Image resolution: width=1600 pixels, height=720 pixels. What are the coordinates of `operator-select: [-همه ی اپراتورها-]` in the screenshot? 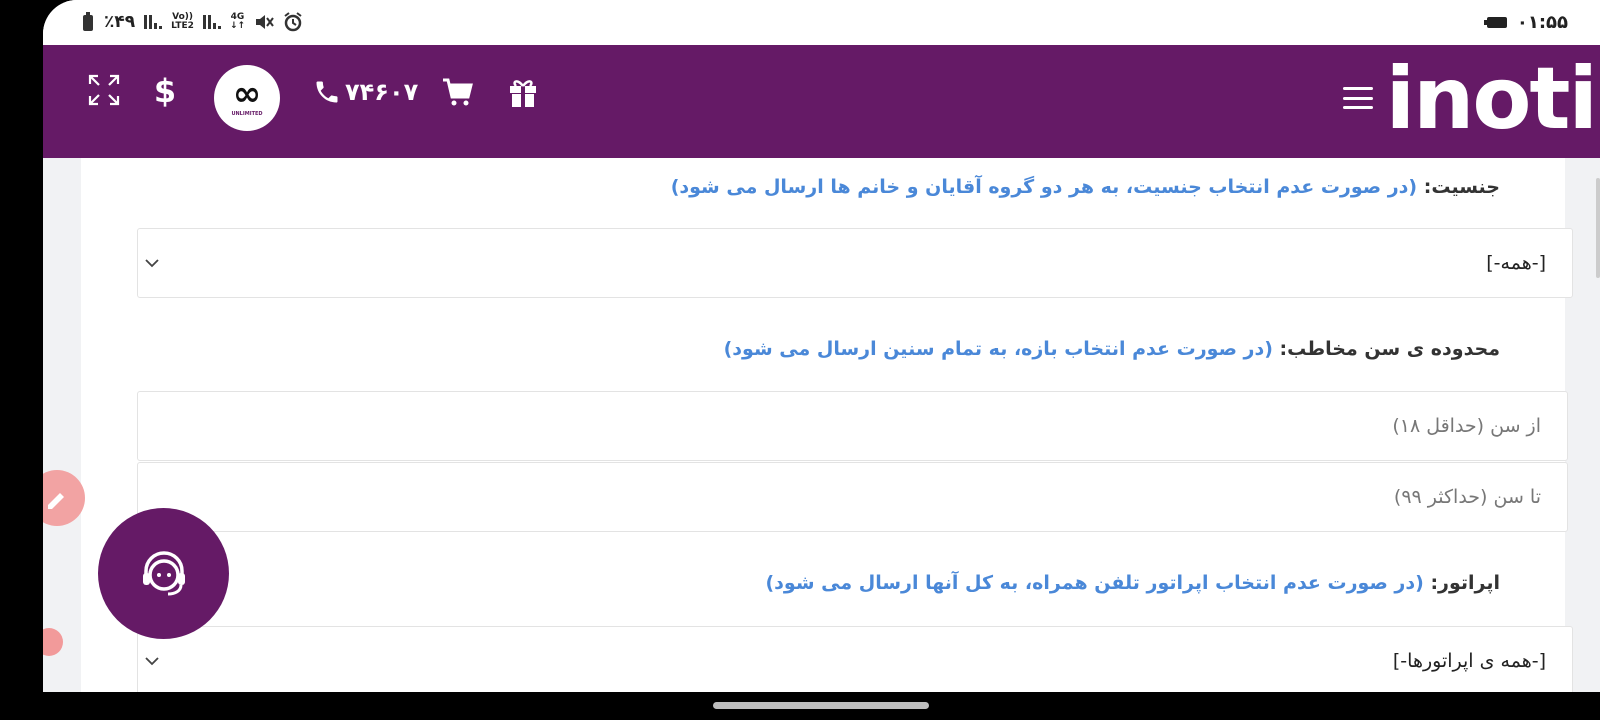 It's located at (855, 659).